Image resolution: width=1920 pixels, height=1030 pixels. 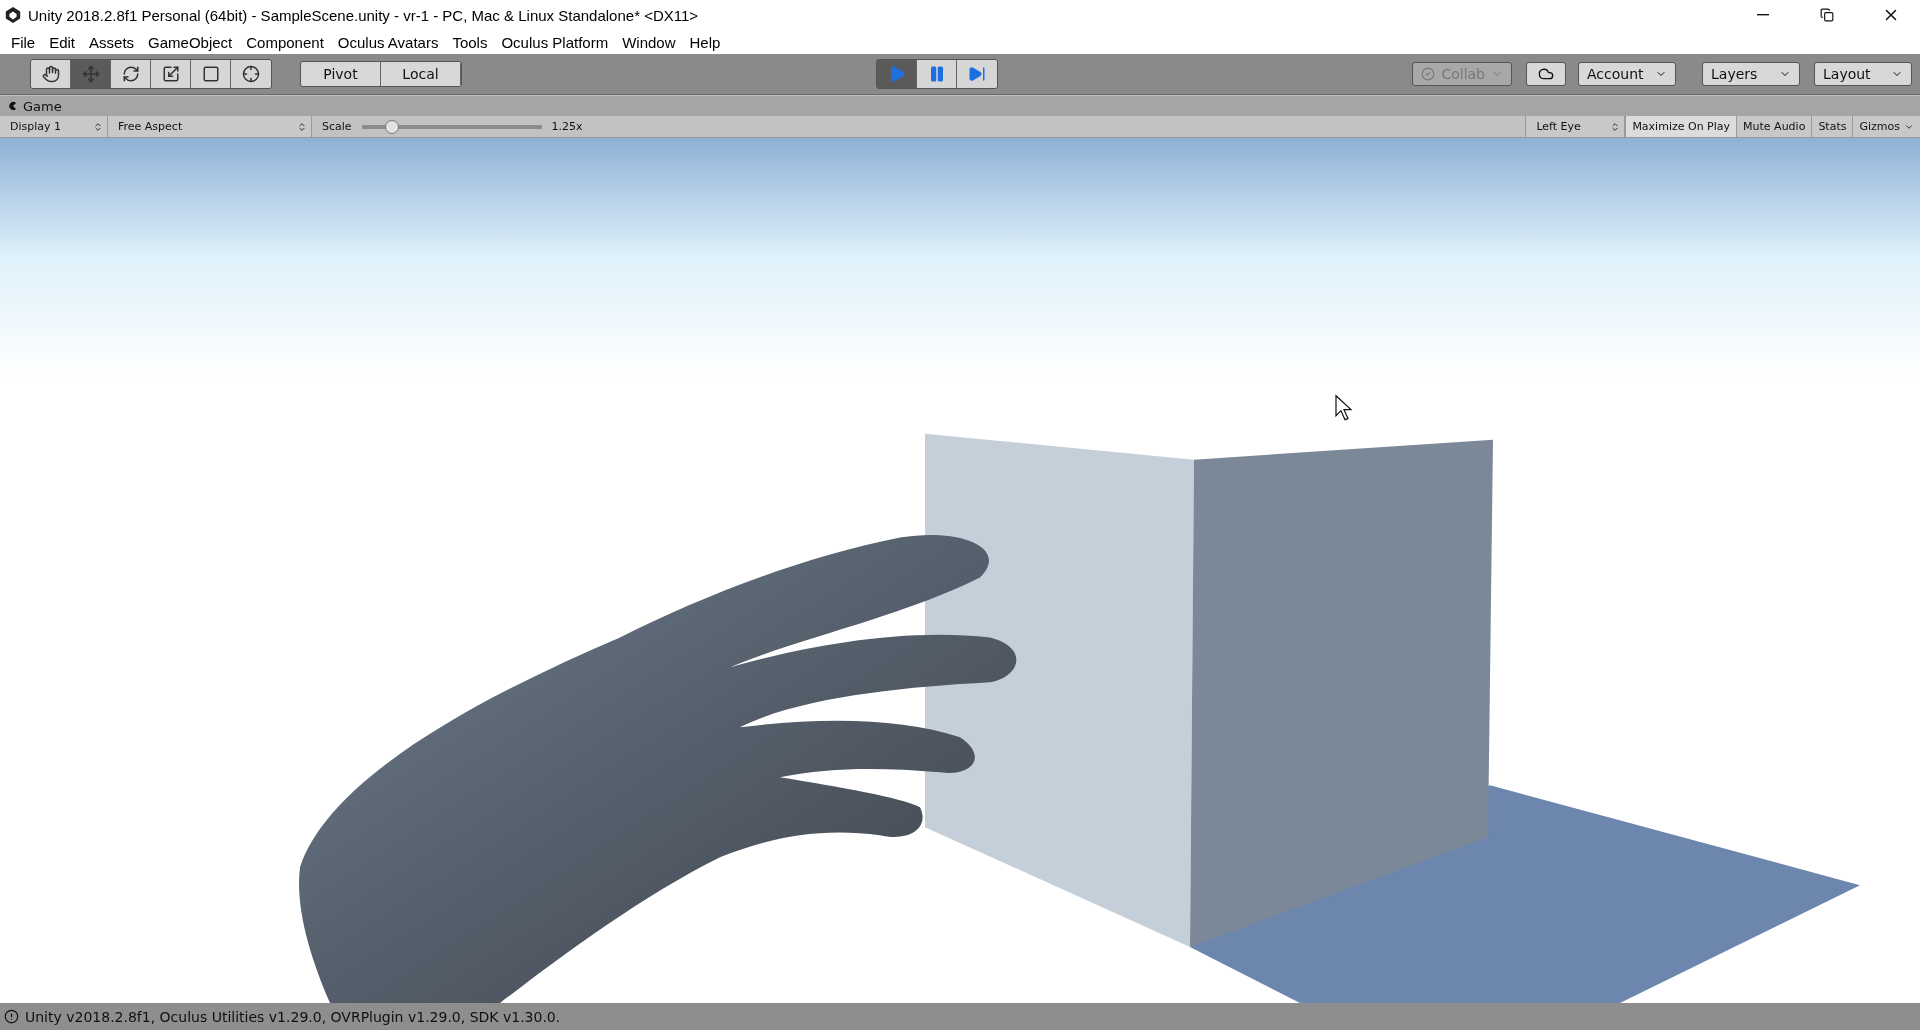 What do you see at coordinates (54, 126) in the screenshot?
I see `display-dropdown: Display 1` at bounding box center [54, 126].